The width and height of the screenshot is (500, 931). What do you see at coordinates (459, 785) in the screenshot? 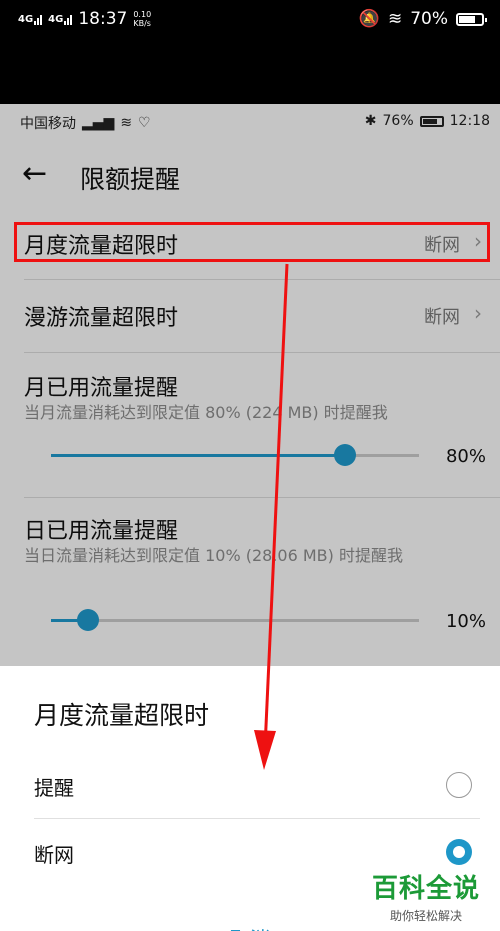
I see `radio-unselected-icon` at bounding box center [459, 785].